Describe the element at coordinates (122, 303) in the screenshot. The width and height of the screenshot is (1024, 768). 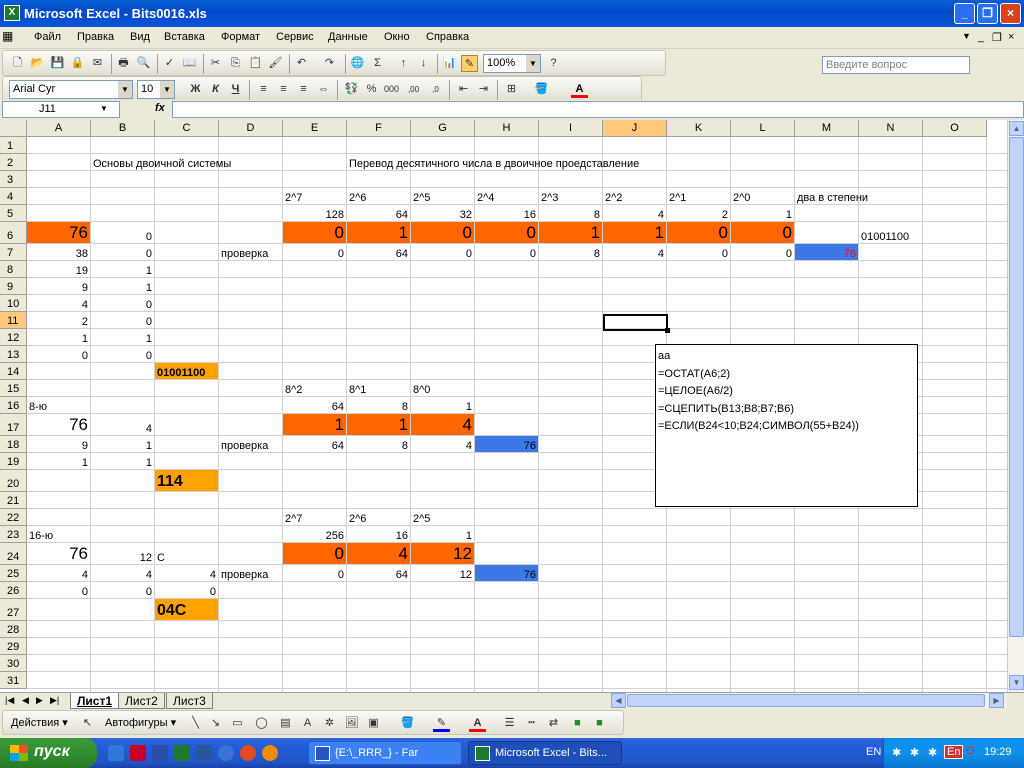
I see `cell-b10: 0` at that location.